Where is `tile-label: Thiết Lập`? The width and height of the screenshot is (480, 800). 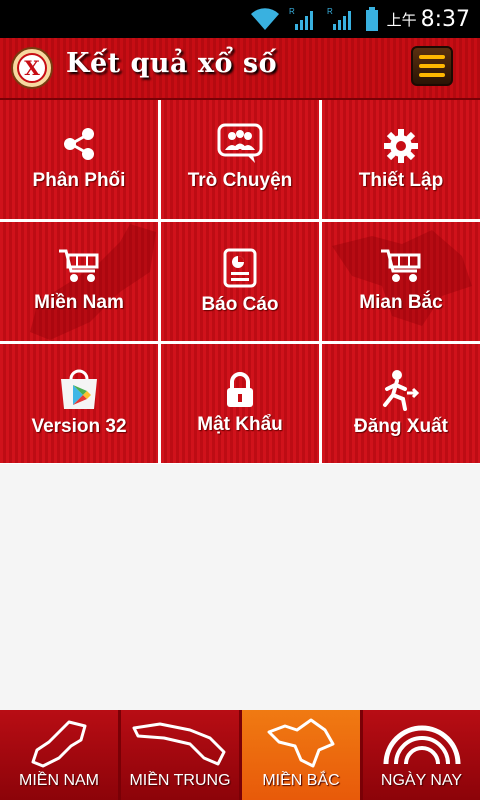 tile-label: Thiết Lập is located at coordinates (401, 180).